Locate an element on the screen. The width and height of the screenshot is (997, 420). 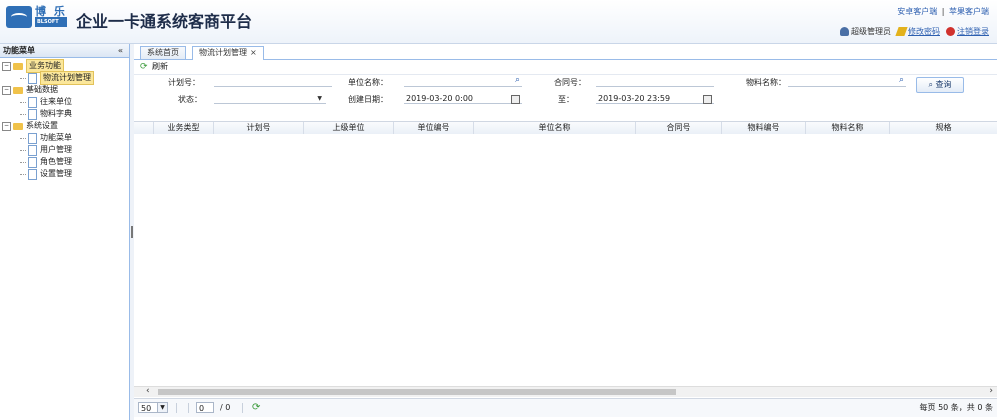
tree-item-settings-management: 设置管理 is located at coordinates (65, 174).